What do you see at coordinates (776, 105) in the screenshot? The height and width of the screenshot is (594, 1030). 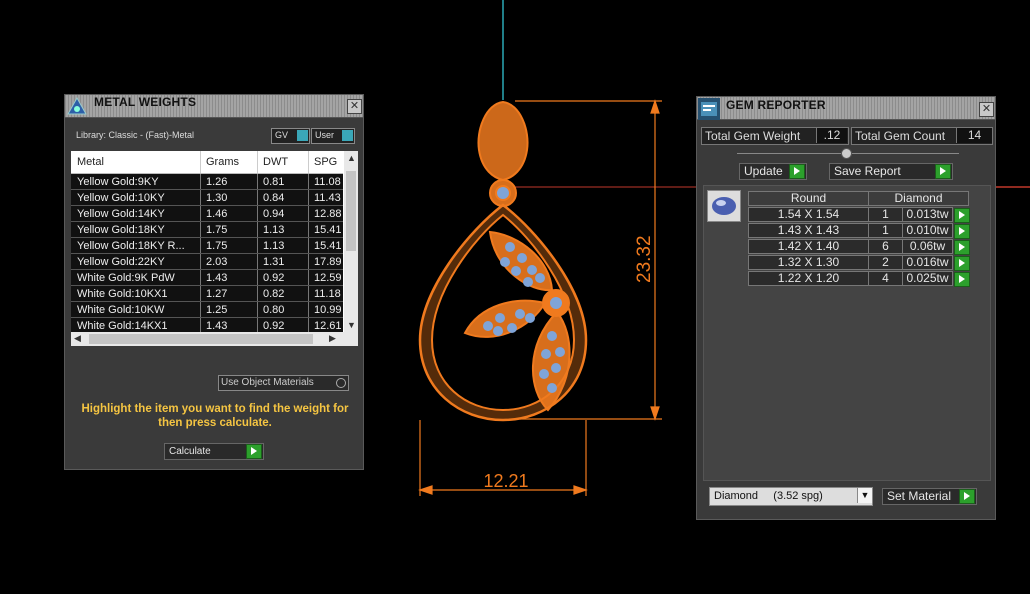 I see `panel-title: GEM REPORTER` at bounding box center [776, 105].